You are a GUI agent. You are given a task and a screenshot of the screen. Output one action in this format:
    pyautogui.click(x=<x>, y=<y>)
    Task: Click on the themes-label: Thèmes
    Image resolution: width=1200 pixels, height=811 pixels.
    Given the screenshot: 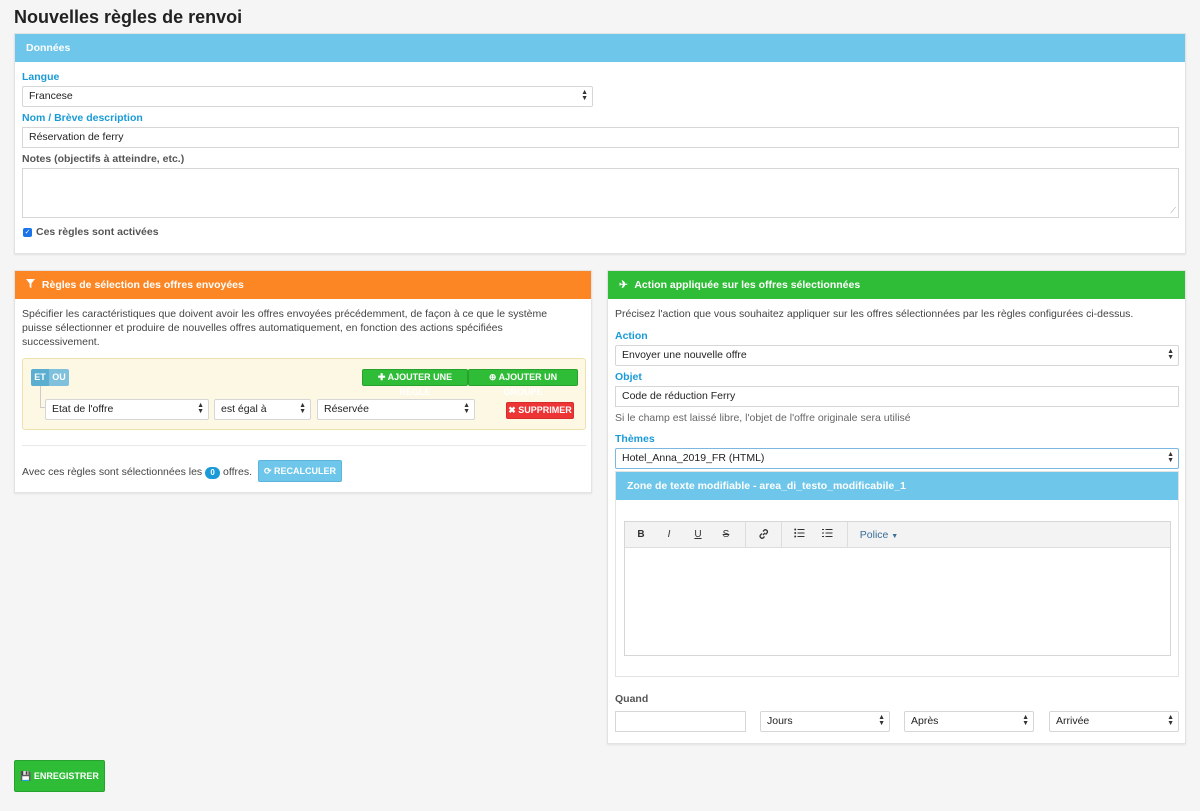 What is the action you would take?
    pyautogui.click(x=635, y=439)
    